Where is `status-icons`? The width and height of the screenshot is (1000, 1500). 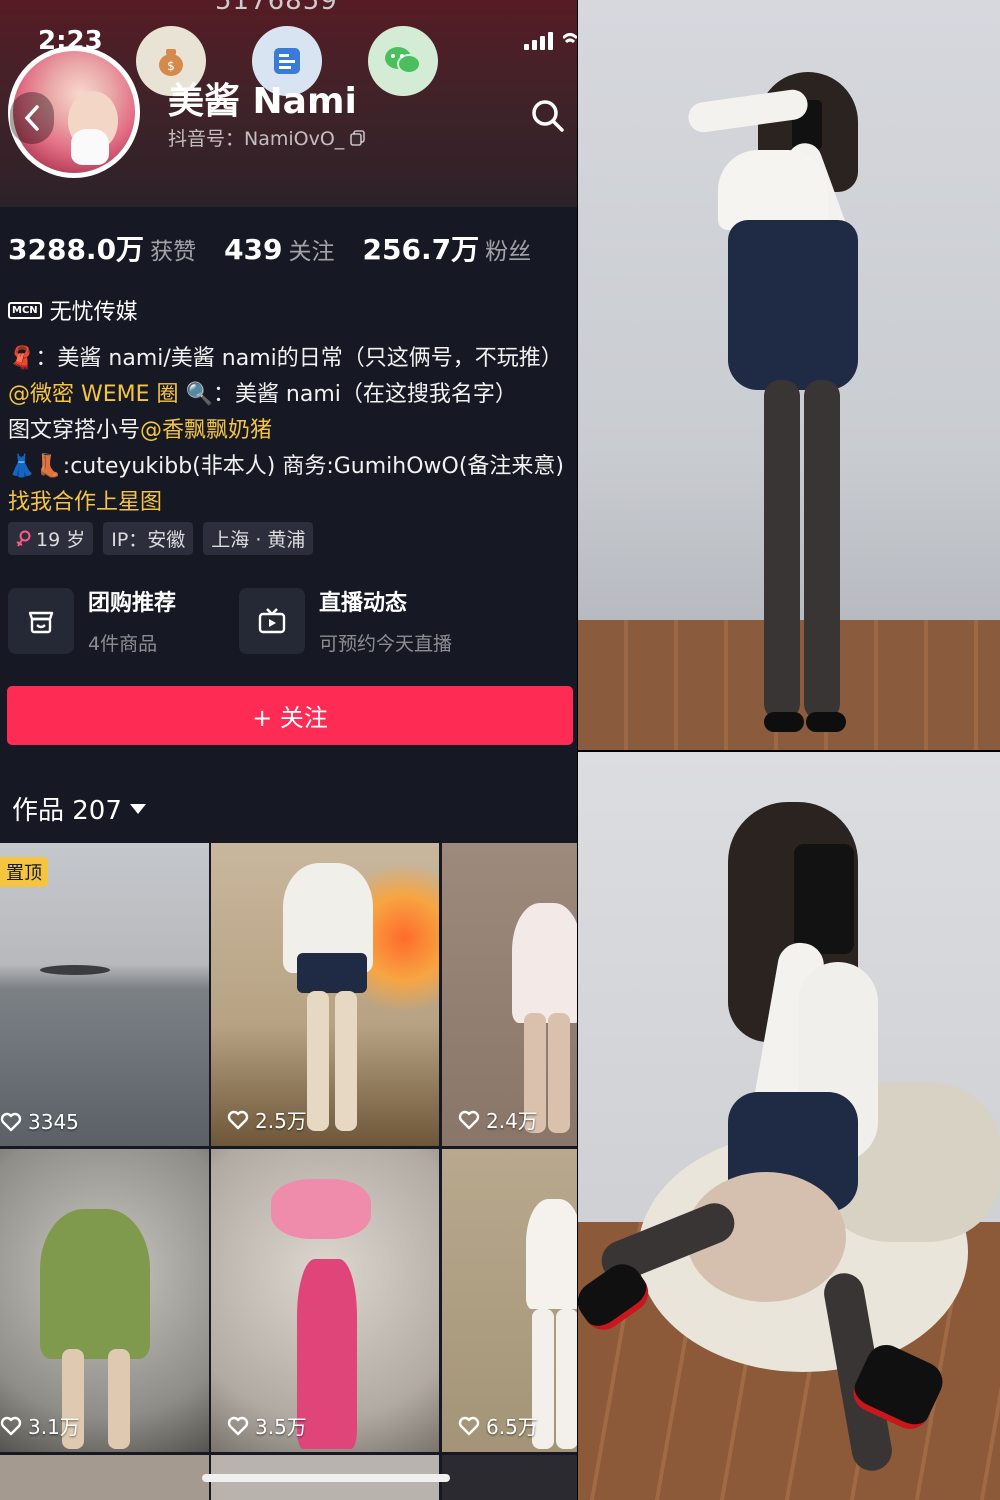
status-icons is located at coordinates (550, 41).